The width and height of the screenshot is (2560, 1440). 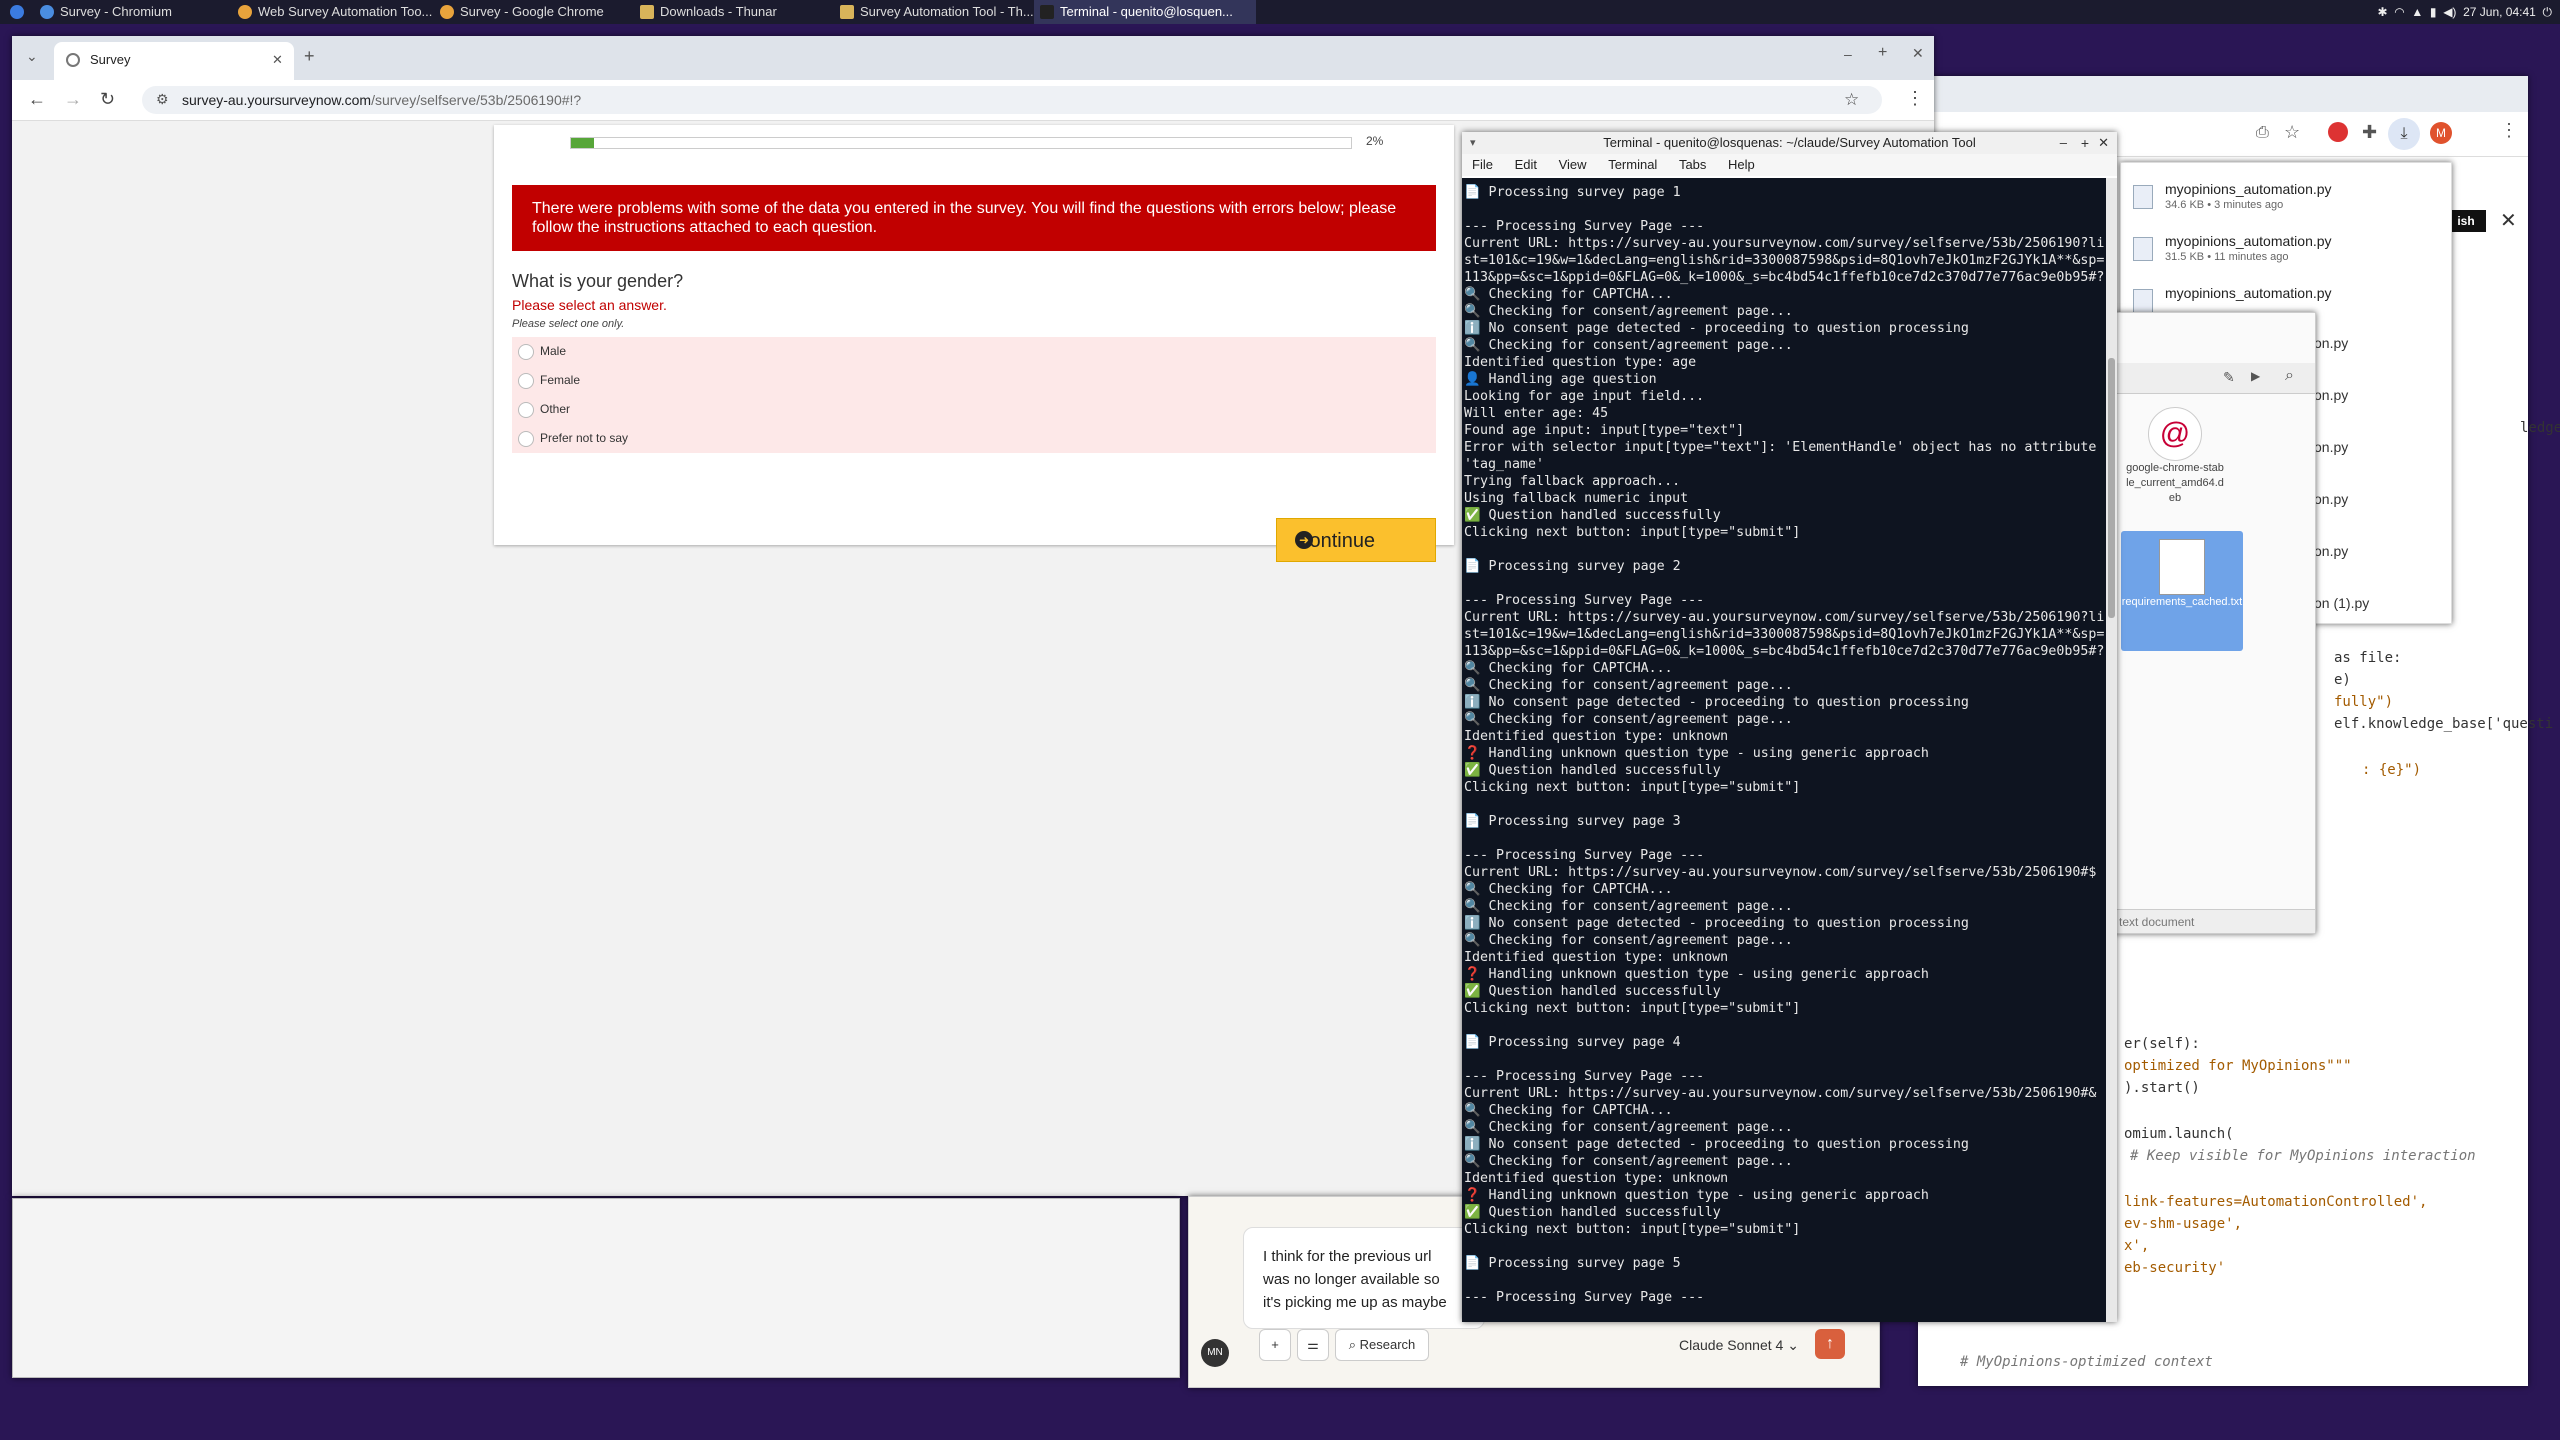 What do you see at coordinates (277, 60) in the screenshot?
I see `tab-close-icon: ✕` at bounding box center [277, 60].